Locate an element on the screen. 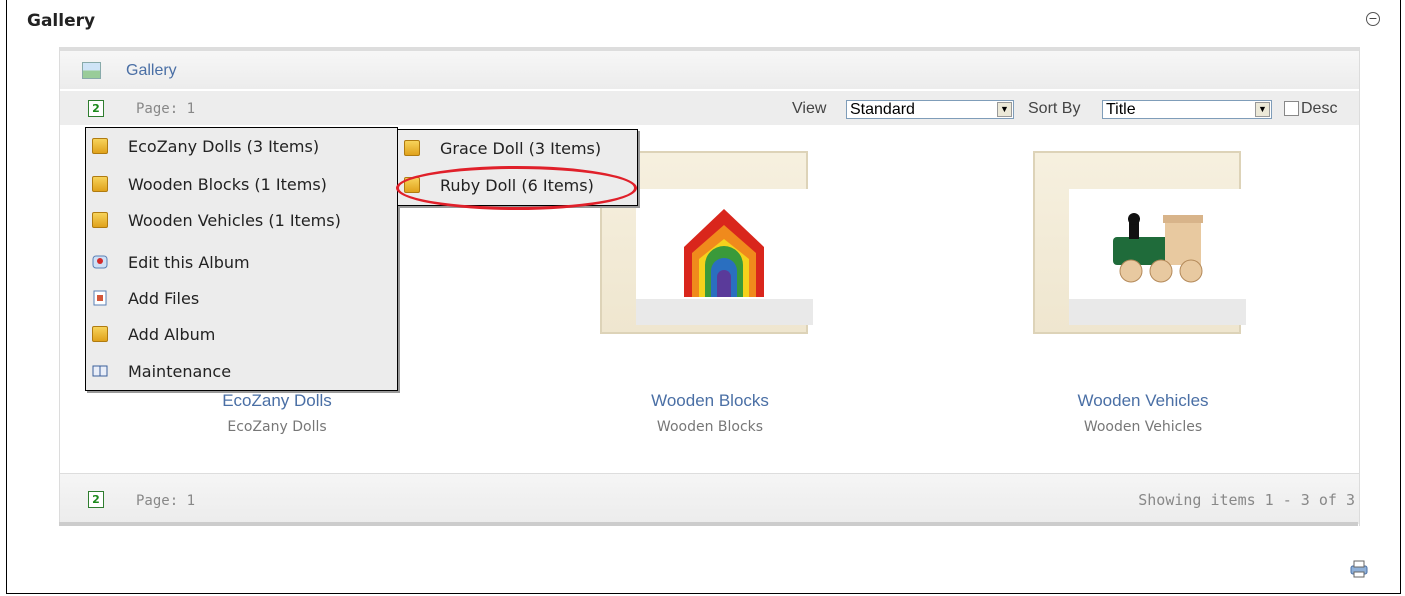 Image resolution: width=1405 pixels, height=596 pixels. print-icon is located at coordinates (1359, 569).